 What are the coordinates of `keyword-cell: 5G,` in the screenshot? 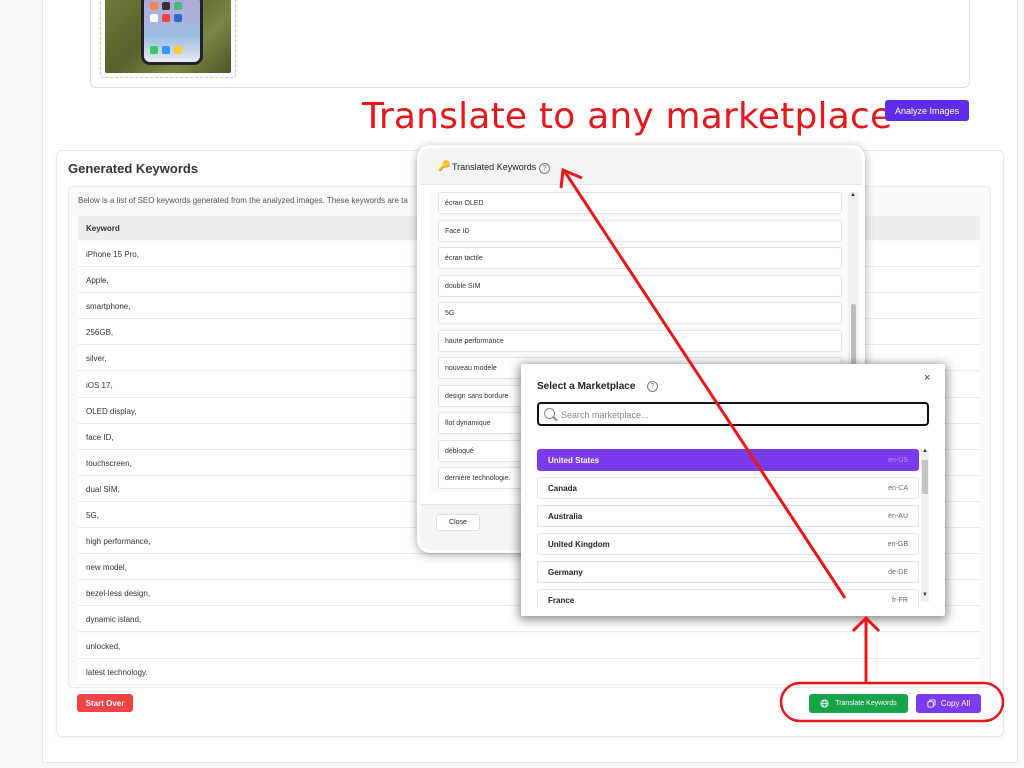 It's located at (92, 515).